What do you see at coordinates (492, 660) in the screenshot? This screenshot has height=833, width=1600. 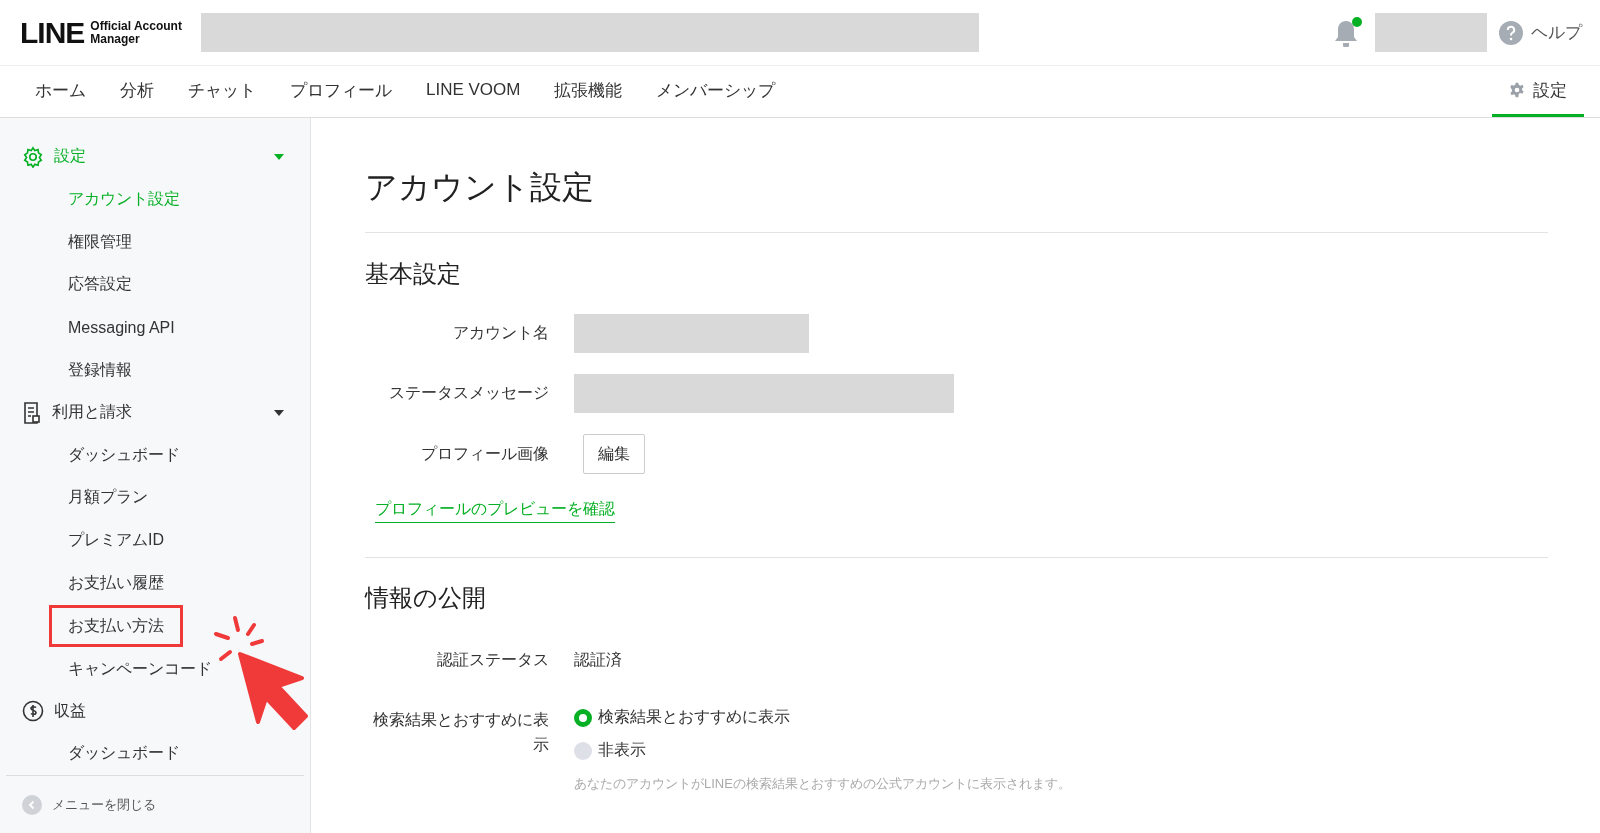 I see `field-label: 認証ステータス` at bounding box center [492, 660].